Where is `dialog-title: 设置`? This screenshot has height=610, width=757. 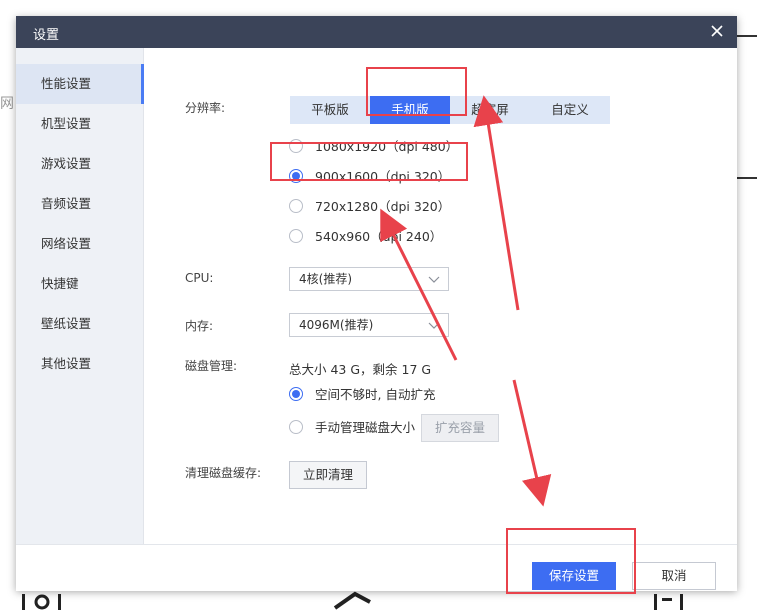 dialog-title: 设置 is located at coordinates (46, 35).